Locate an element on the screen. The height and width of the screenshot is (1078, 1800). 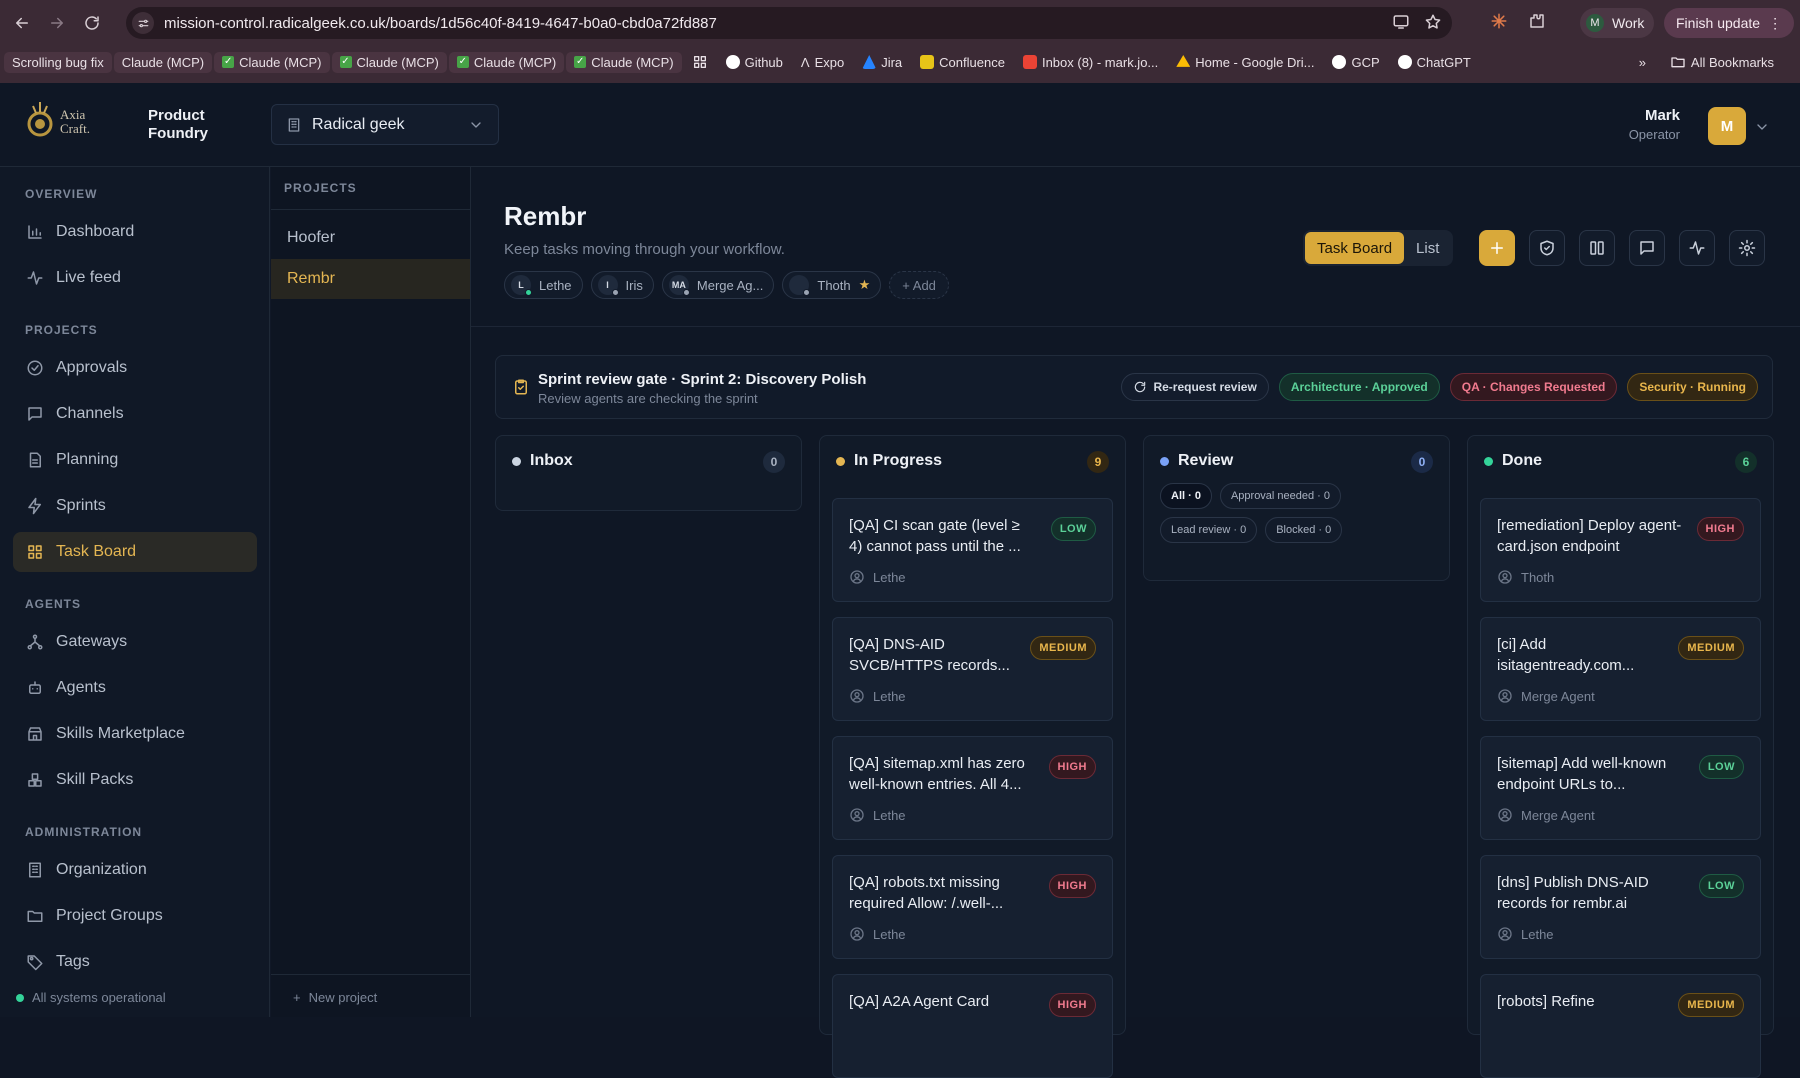
chevron-down-icon is located at coordinates (1762, 127).